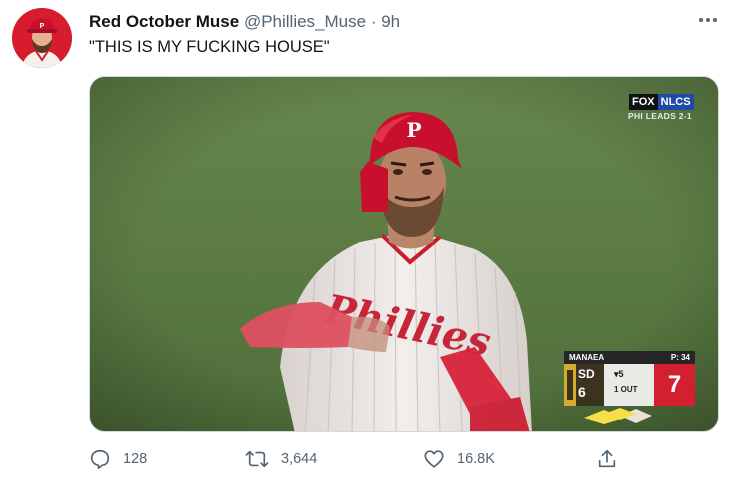 This screenshot has width=738, height=487. I want to click on away-team-block: SD 6, so click(584, 385).